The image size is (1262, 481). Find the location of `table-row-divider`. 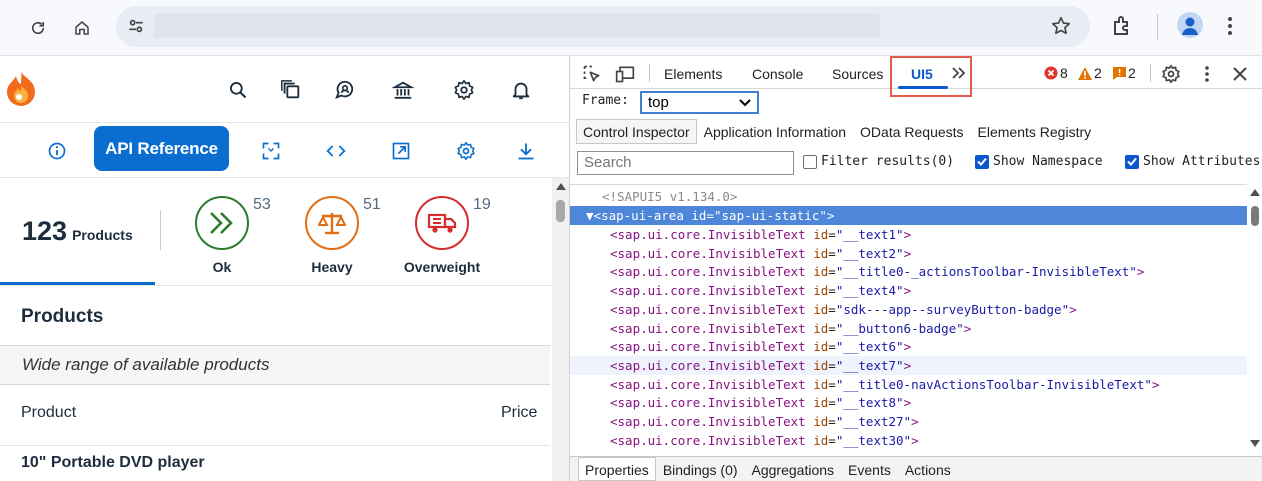

table-row-divider is located at coordinates (275, 445).